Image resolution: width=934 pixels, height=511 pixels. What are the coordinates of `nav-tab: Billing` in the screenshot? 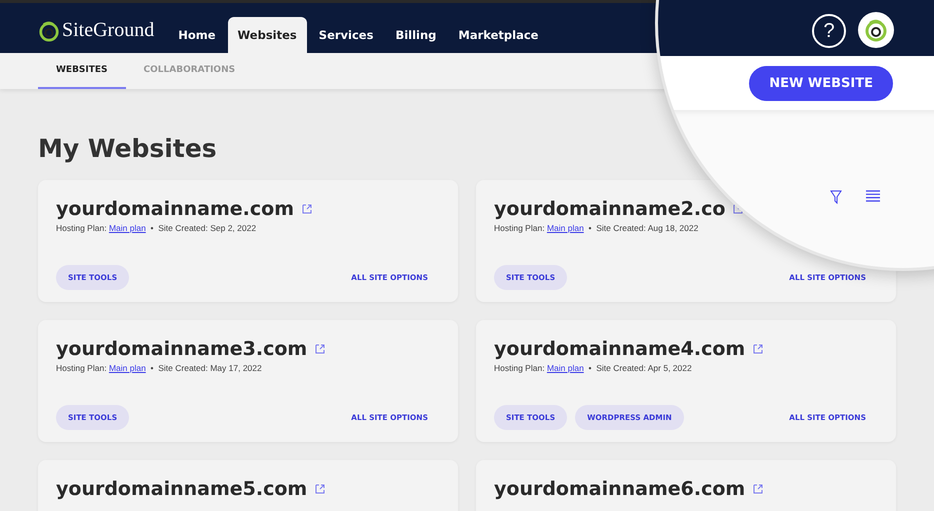 It's located at (415, 35).